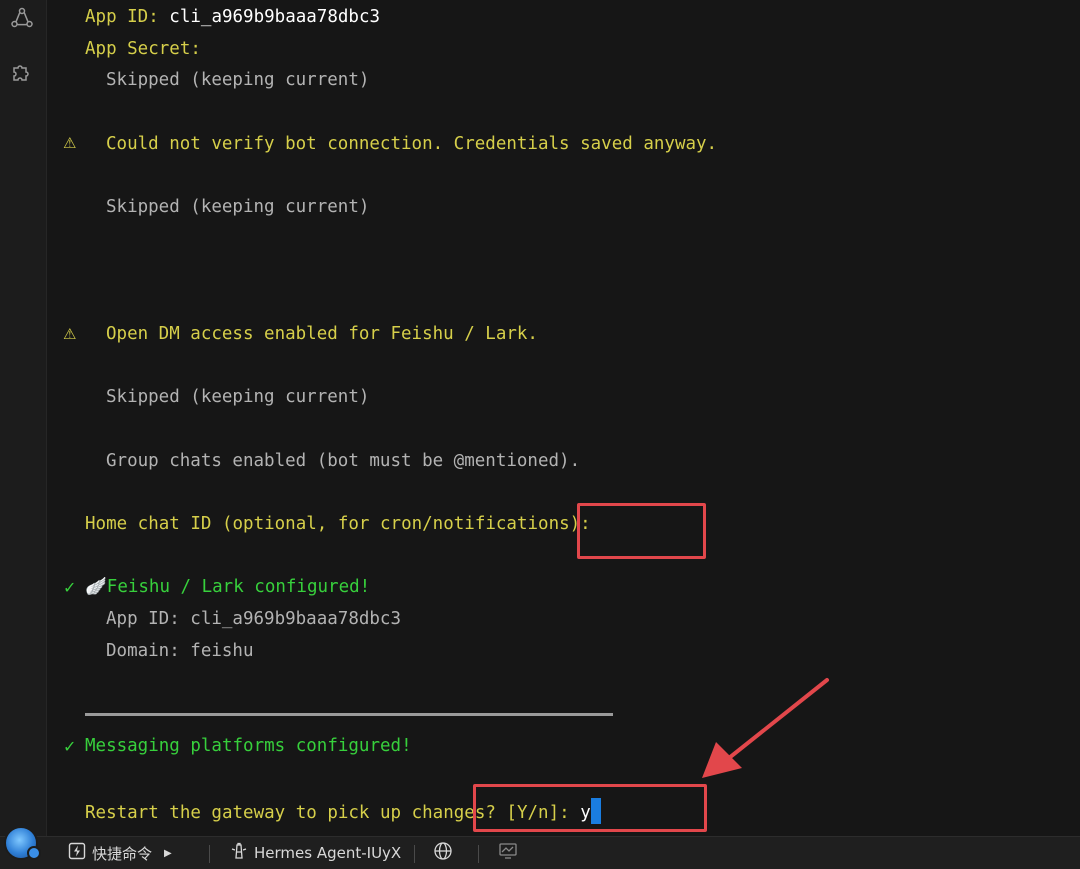  I want to click on quick-commands-button: 快捷命令 ▶, so click(120, 853).